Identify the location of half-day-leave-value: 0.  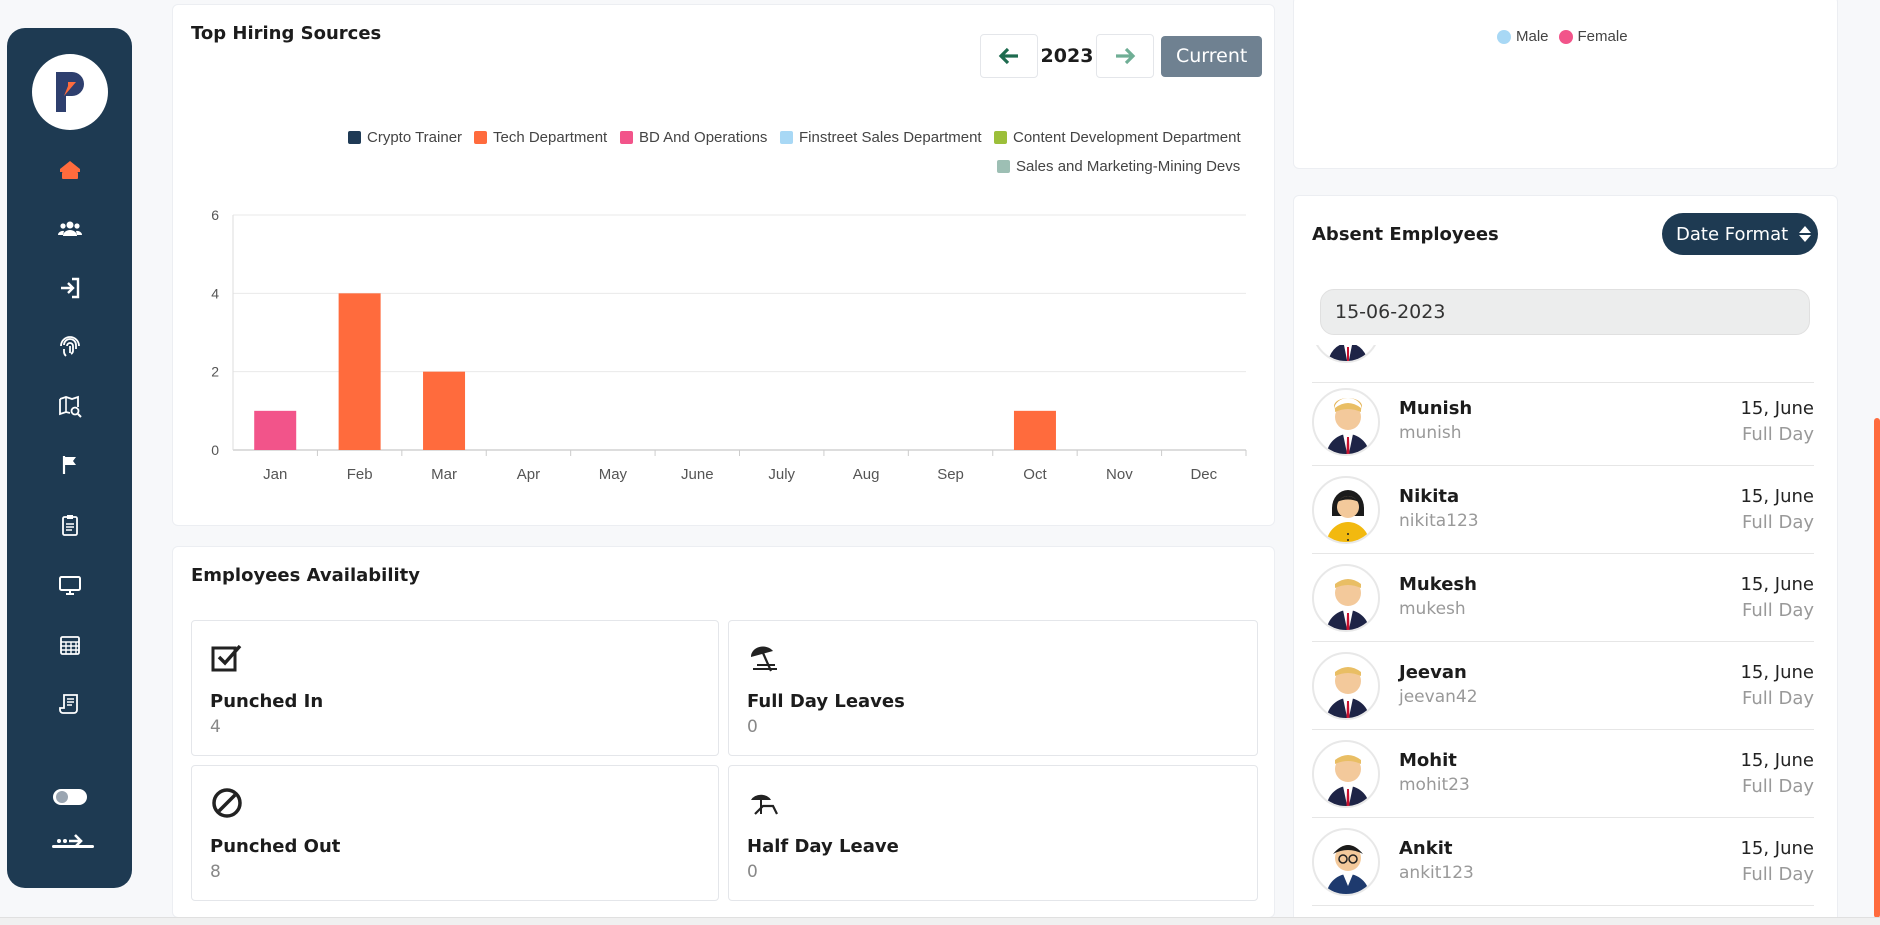
(752, 872).